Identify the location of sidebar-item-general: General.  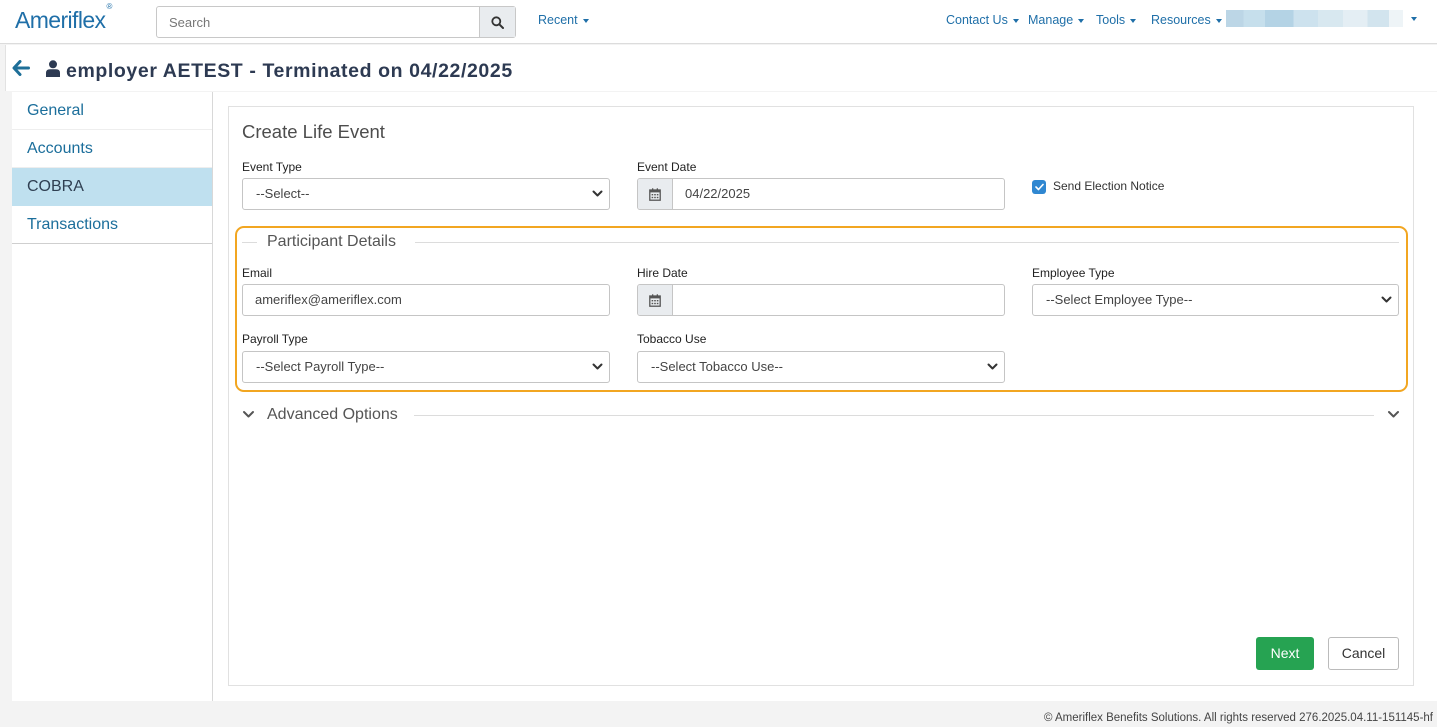
(112, 111).